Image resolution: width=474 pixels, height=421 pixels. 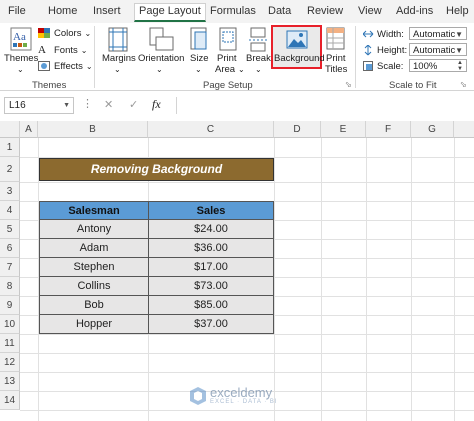 What do you see at coordinates (297, 129) in the screenshot?
I see `column-header-d: D` at bounding box center [297, 129].